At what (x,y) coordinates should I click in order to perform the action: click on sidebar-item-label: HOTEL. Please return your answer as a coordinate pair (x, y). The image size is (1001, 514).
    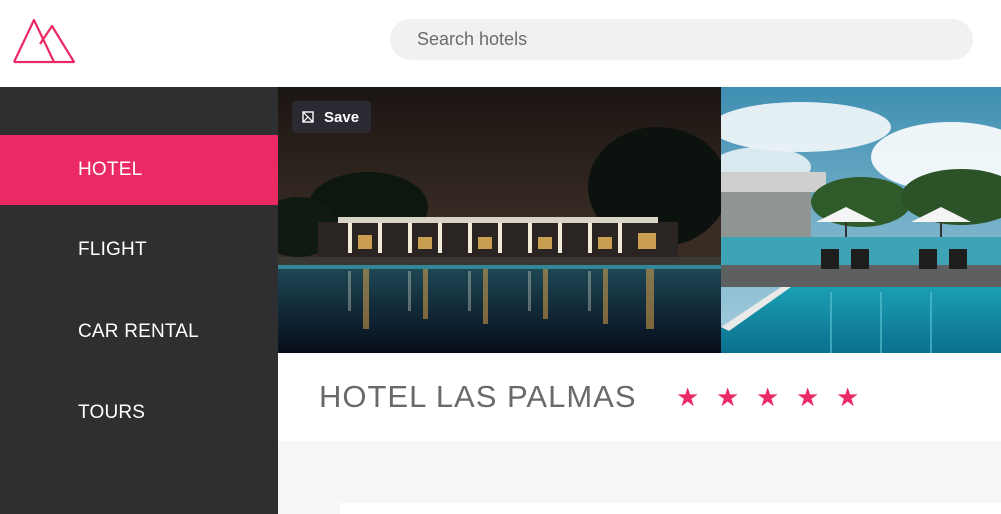
    Looking at the image, I should click on (110, 169).